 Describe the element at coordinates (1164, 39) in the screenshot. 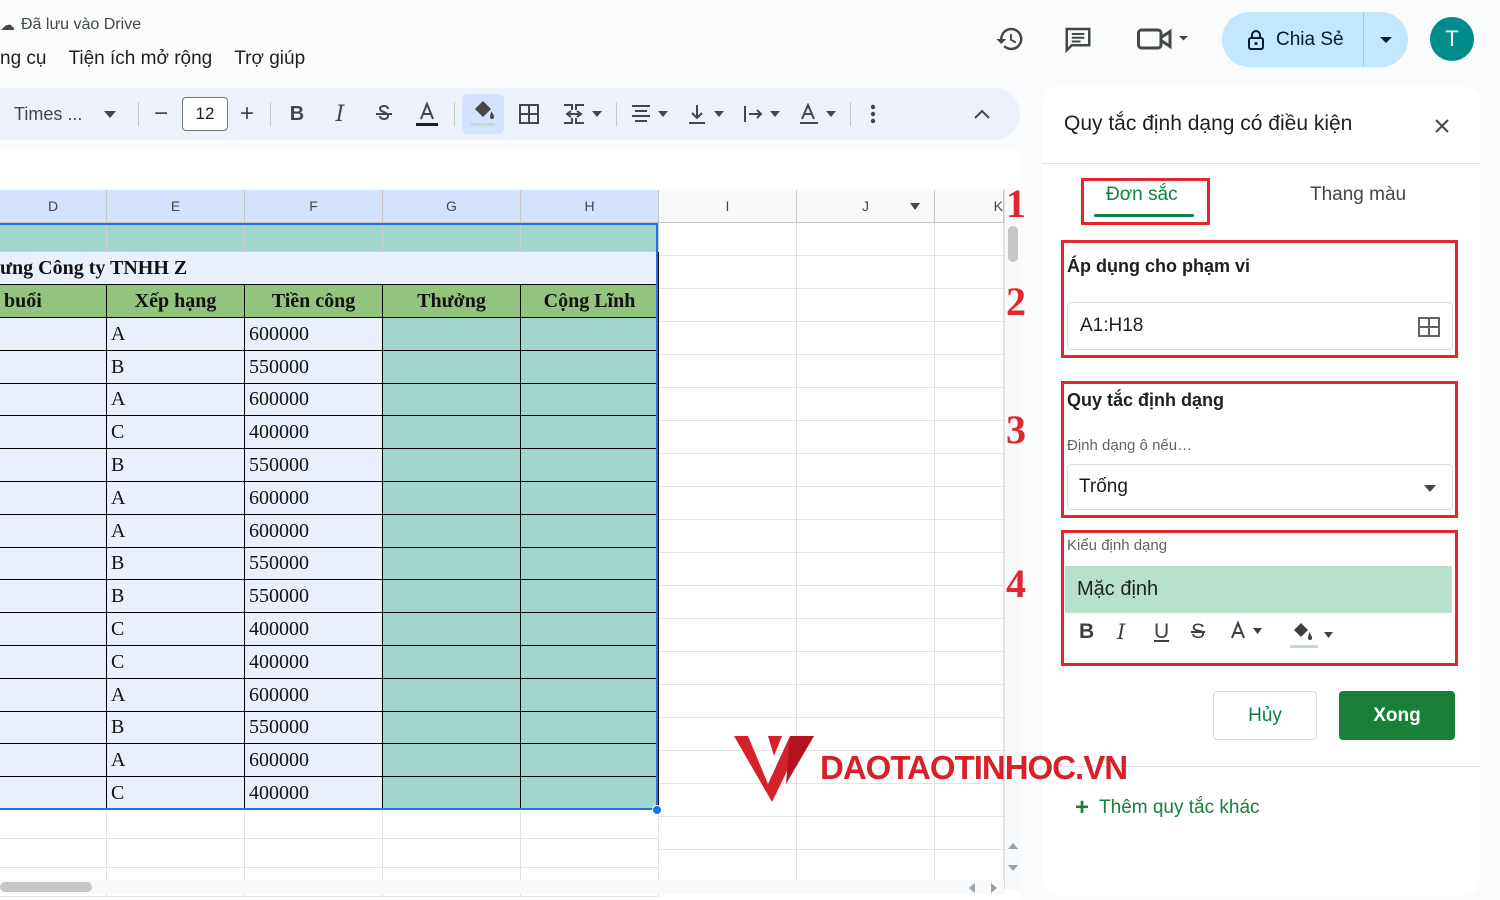

I see `meet-icon` at that location.